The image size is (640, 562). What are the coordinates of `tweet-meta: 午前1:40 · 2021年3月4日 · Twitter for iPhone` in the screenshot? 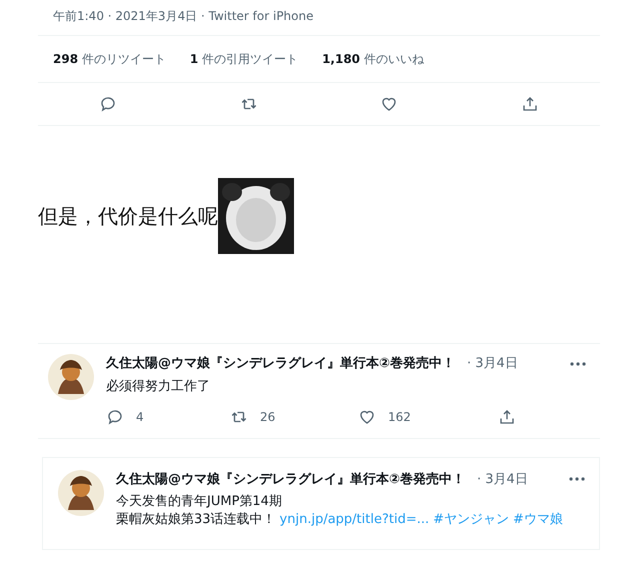 It's located at (183, 16).